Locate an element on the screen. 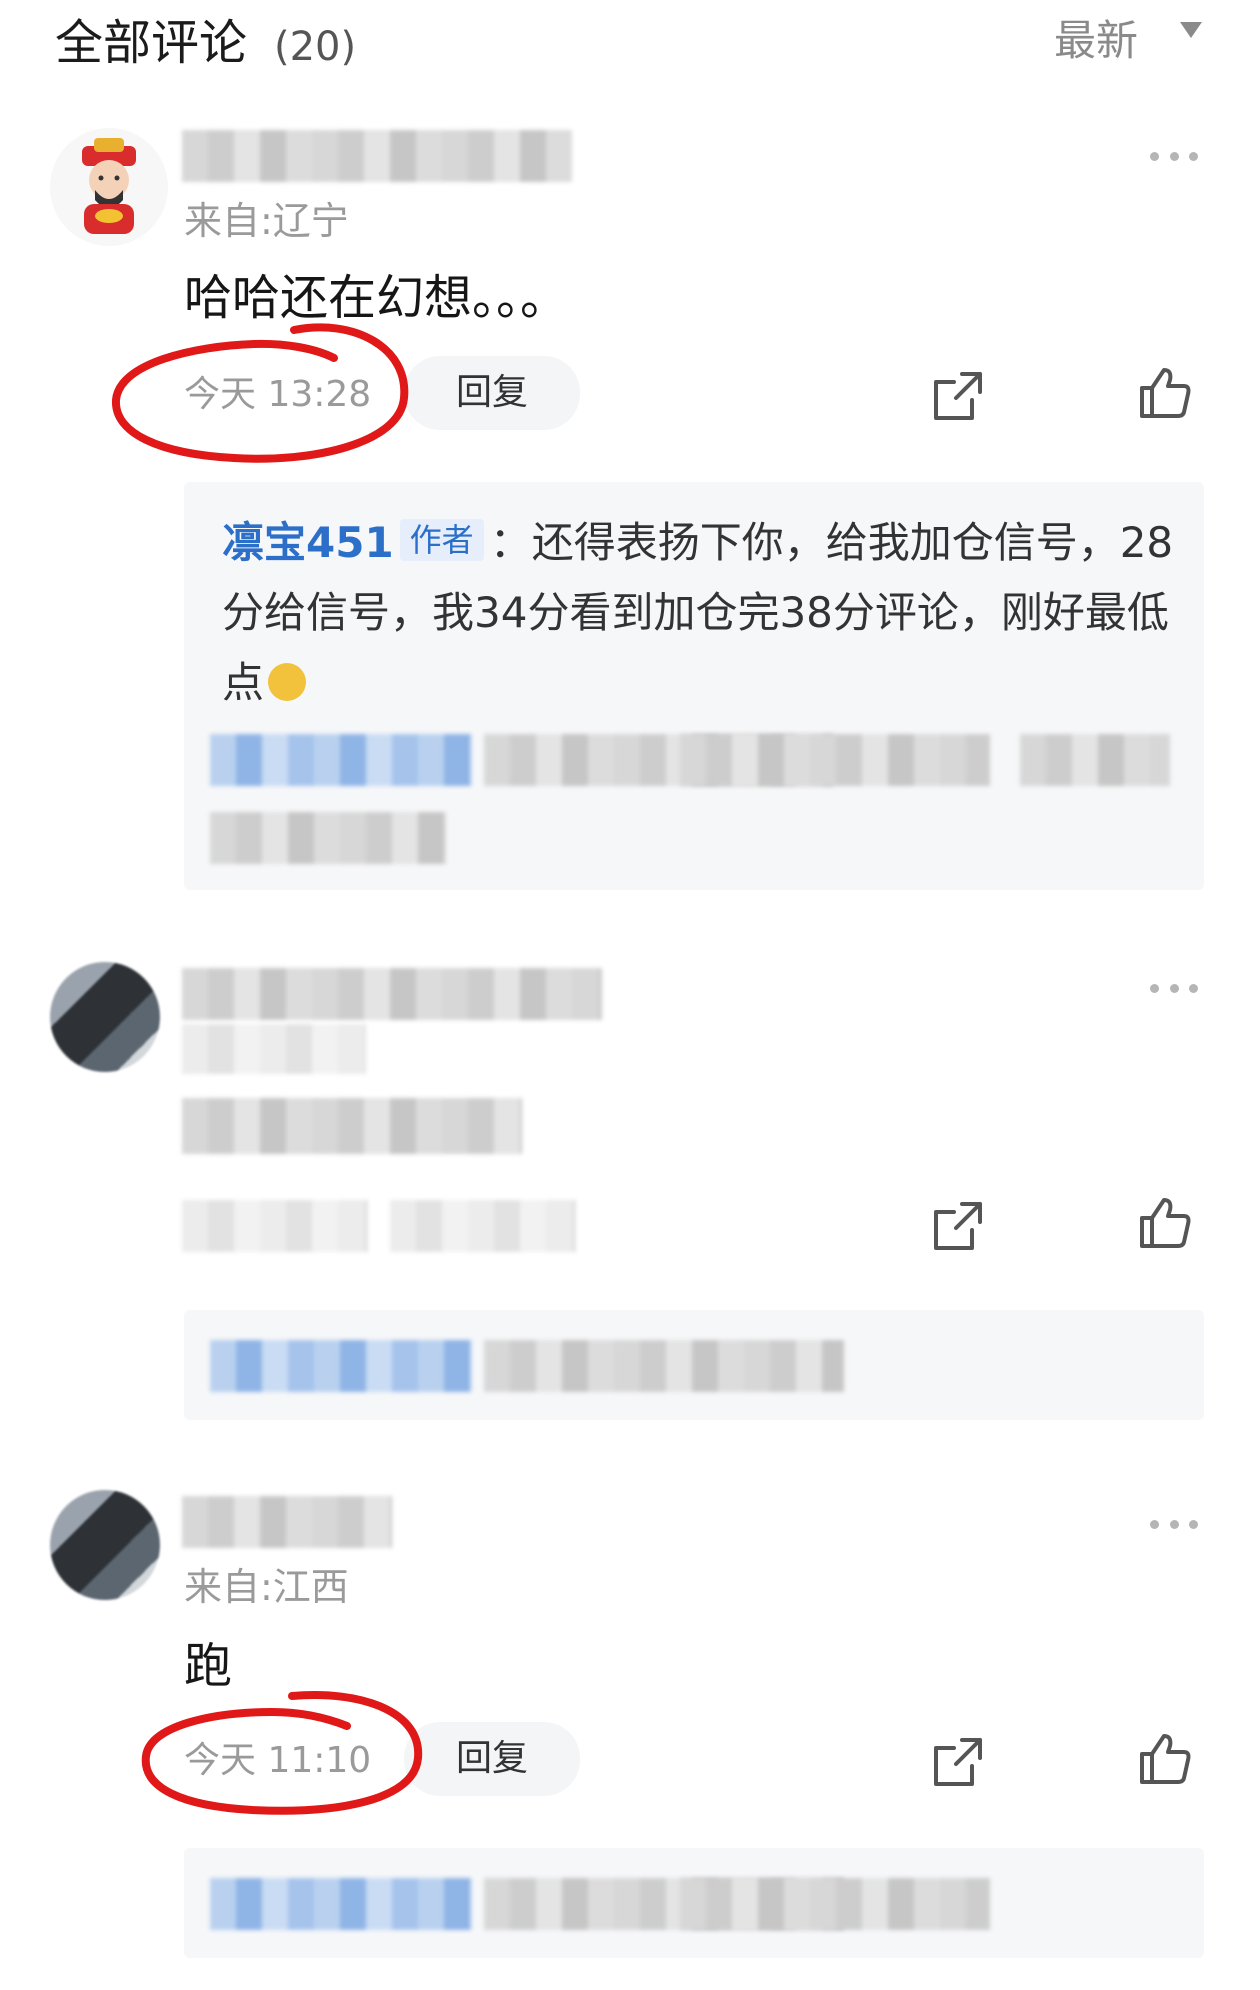 The image size is (1260, 1990). region-blurred is located at coordinates (274, 1049).